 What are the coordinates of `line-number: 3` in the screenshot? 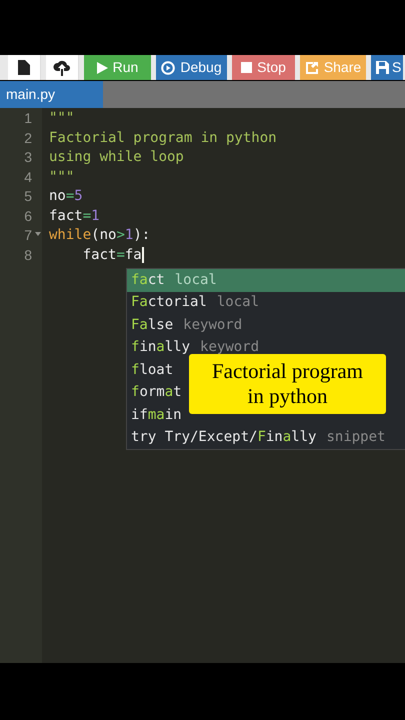 It's located at (28, 158).